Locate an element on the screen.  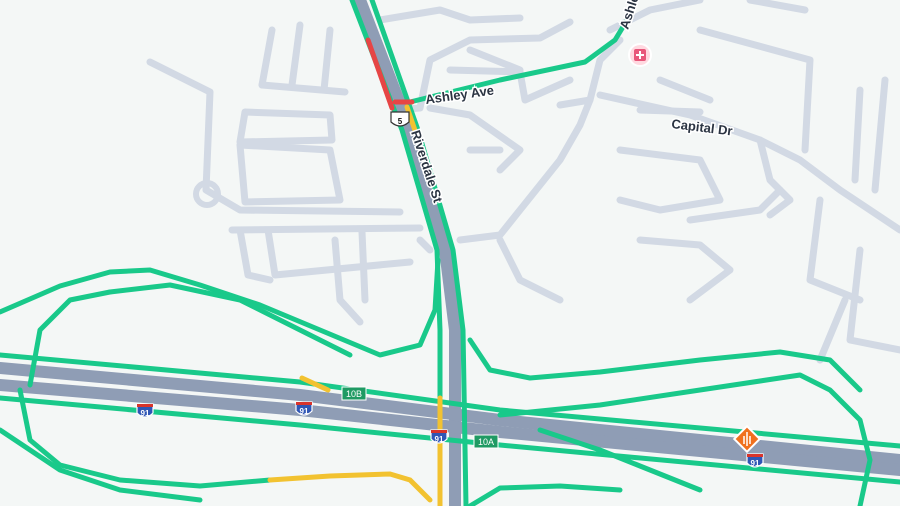
hospital-icon is located at coordinates (640, 55).